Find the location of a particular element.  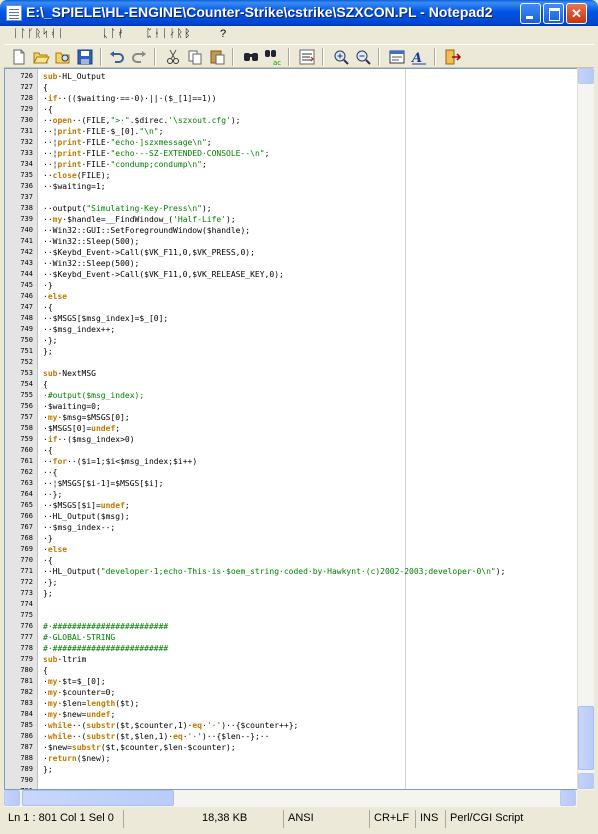

code-line: 751}; is located at coordinates (291, 351).